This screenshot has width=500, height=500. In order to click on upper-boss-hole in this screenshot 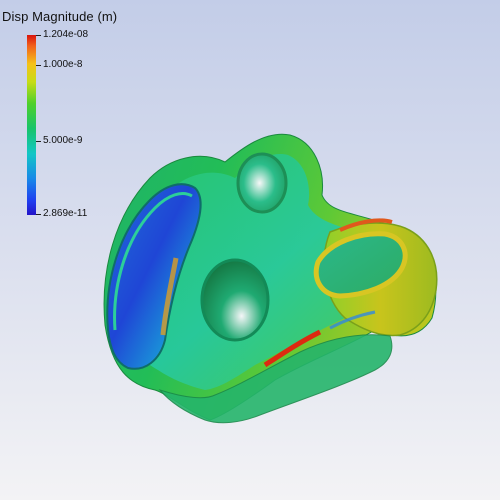, I will do `click(262, 183)`.